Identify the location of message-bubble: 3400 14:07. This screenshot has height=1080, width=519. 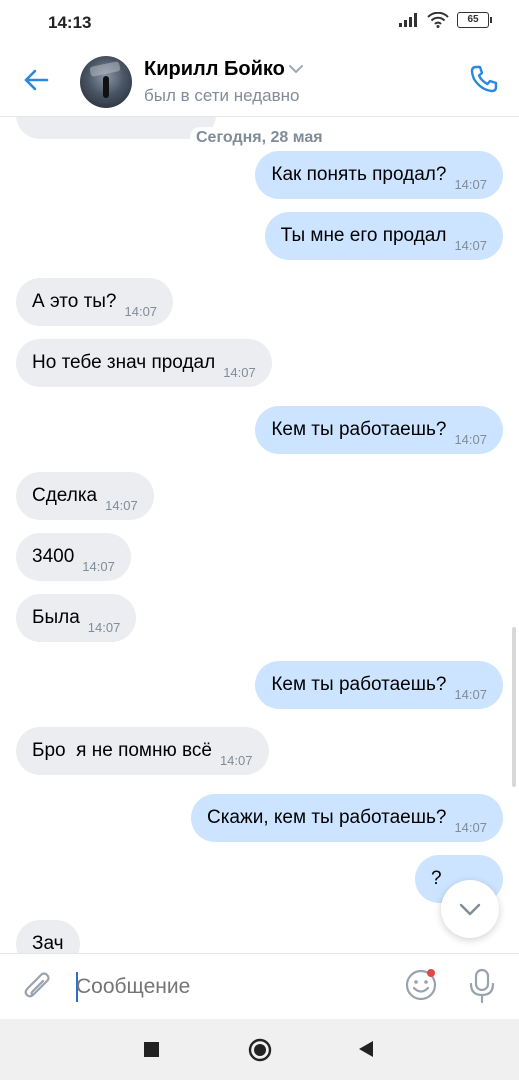
(73, 557).